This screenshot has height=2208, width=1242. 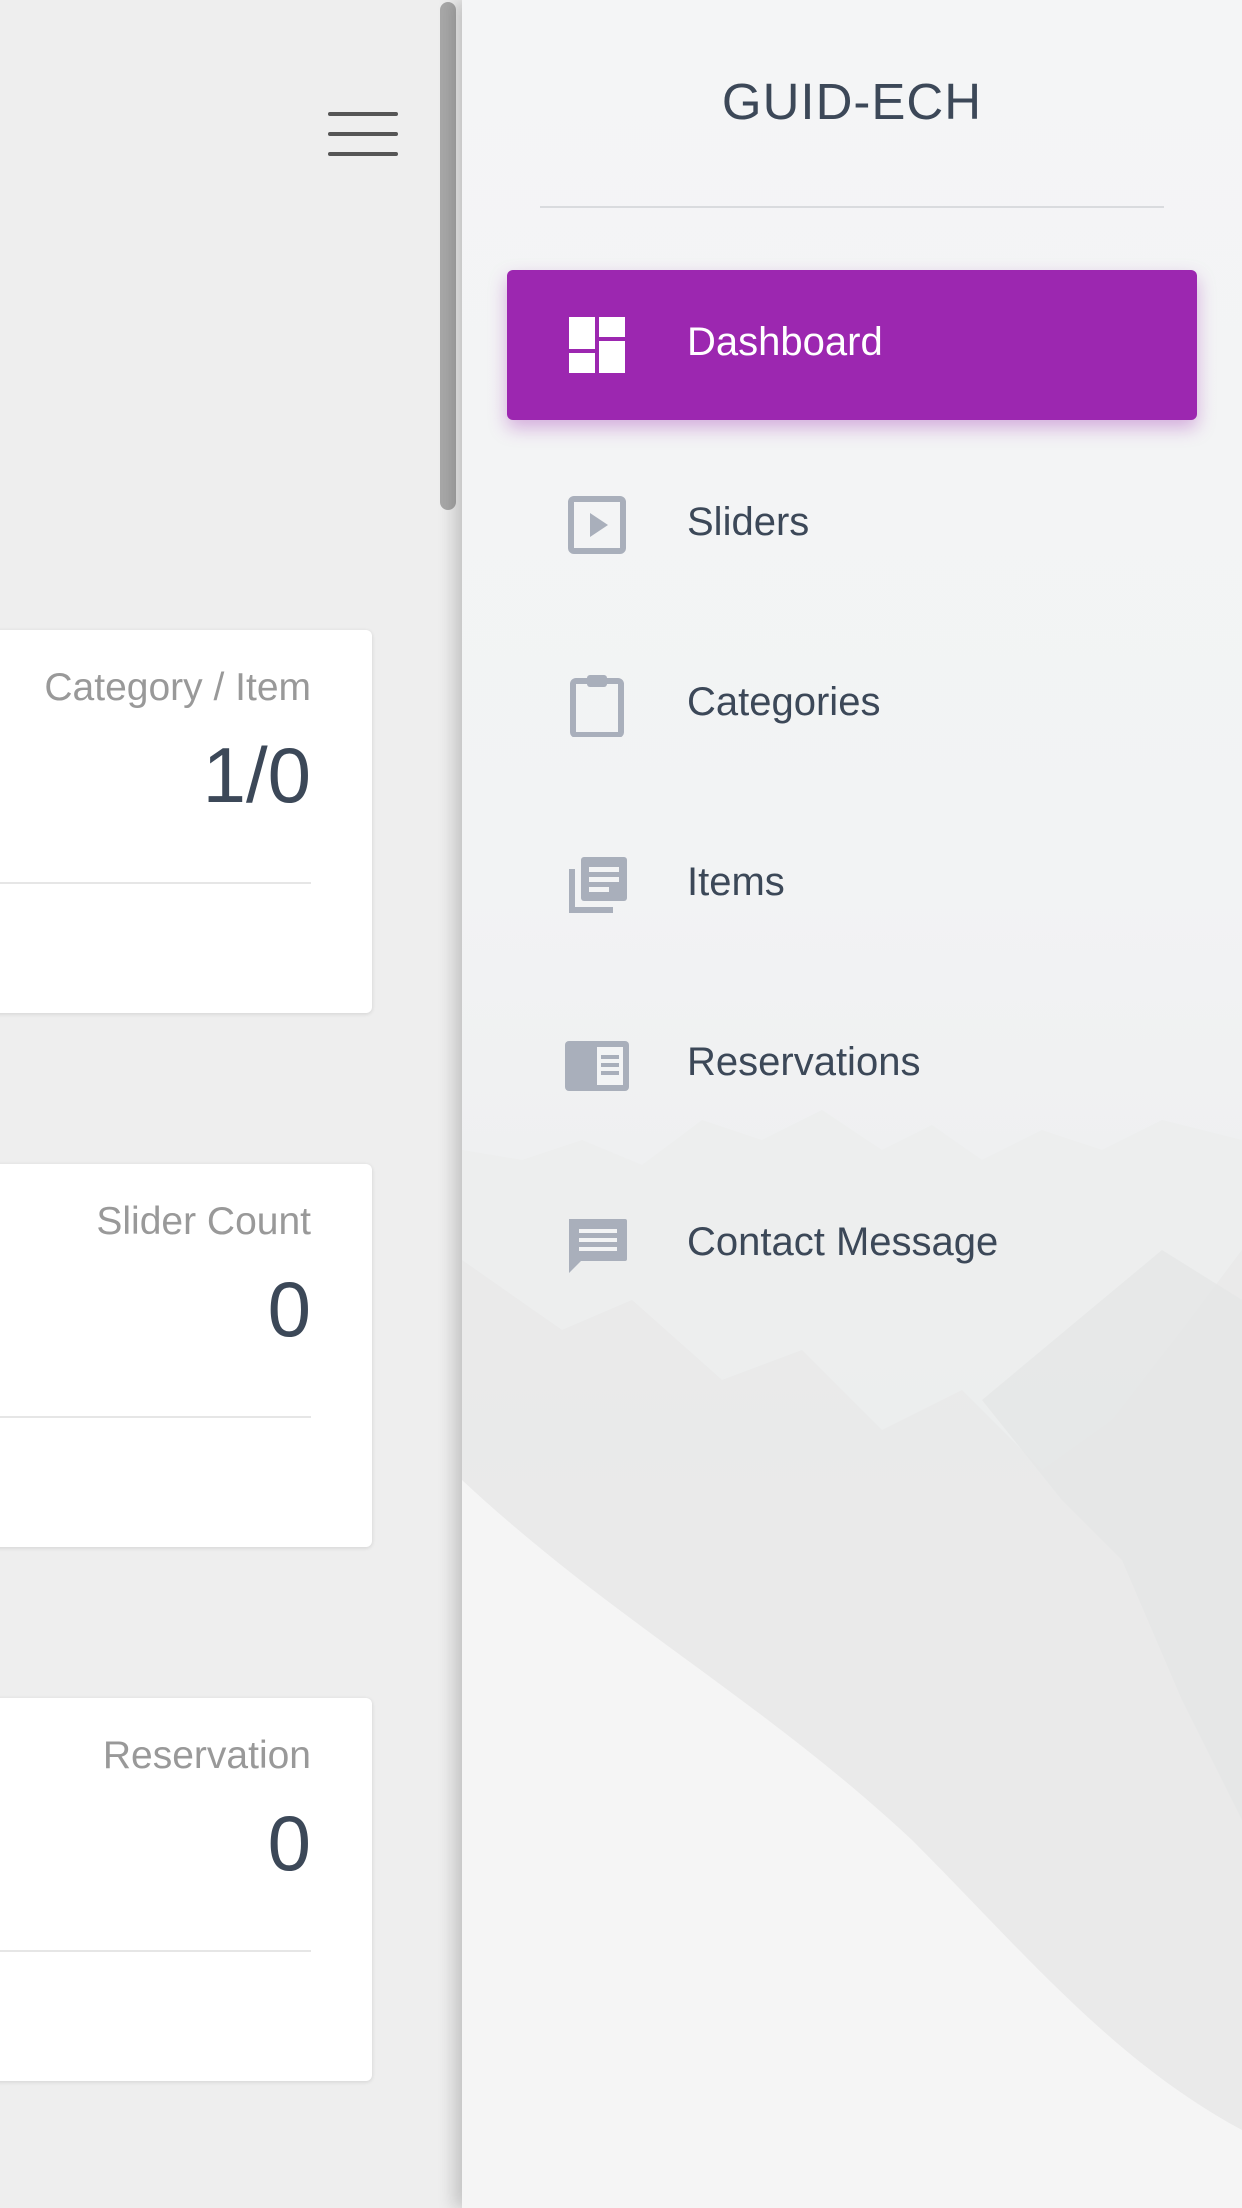 What do you see at coordinates (784, 702) in the screenshot?
I see `sidebar-item-label: Categories` at bounding box center [784, 702].